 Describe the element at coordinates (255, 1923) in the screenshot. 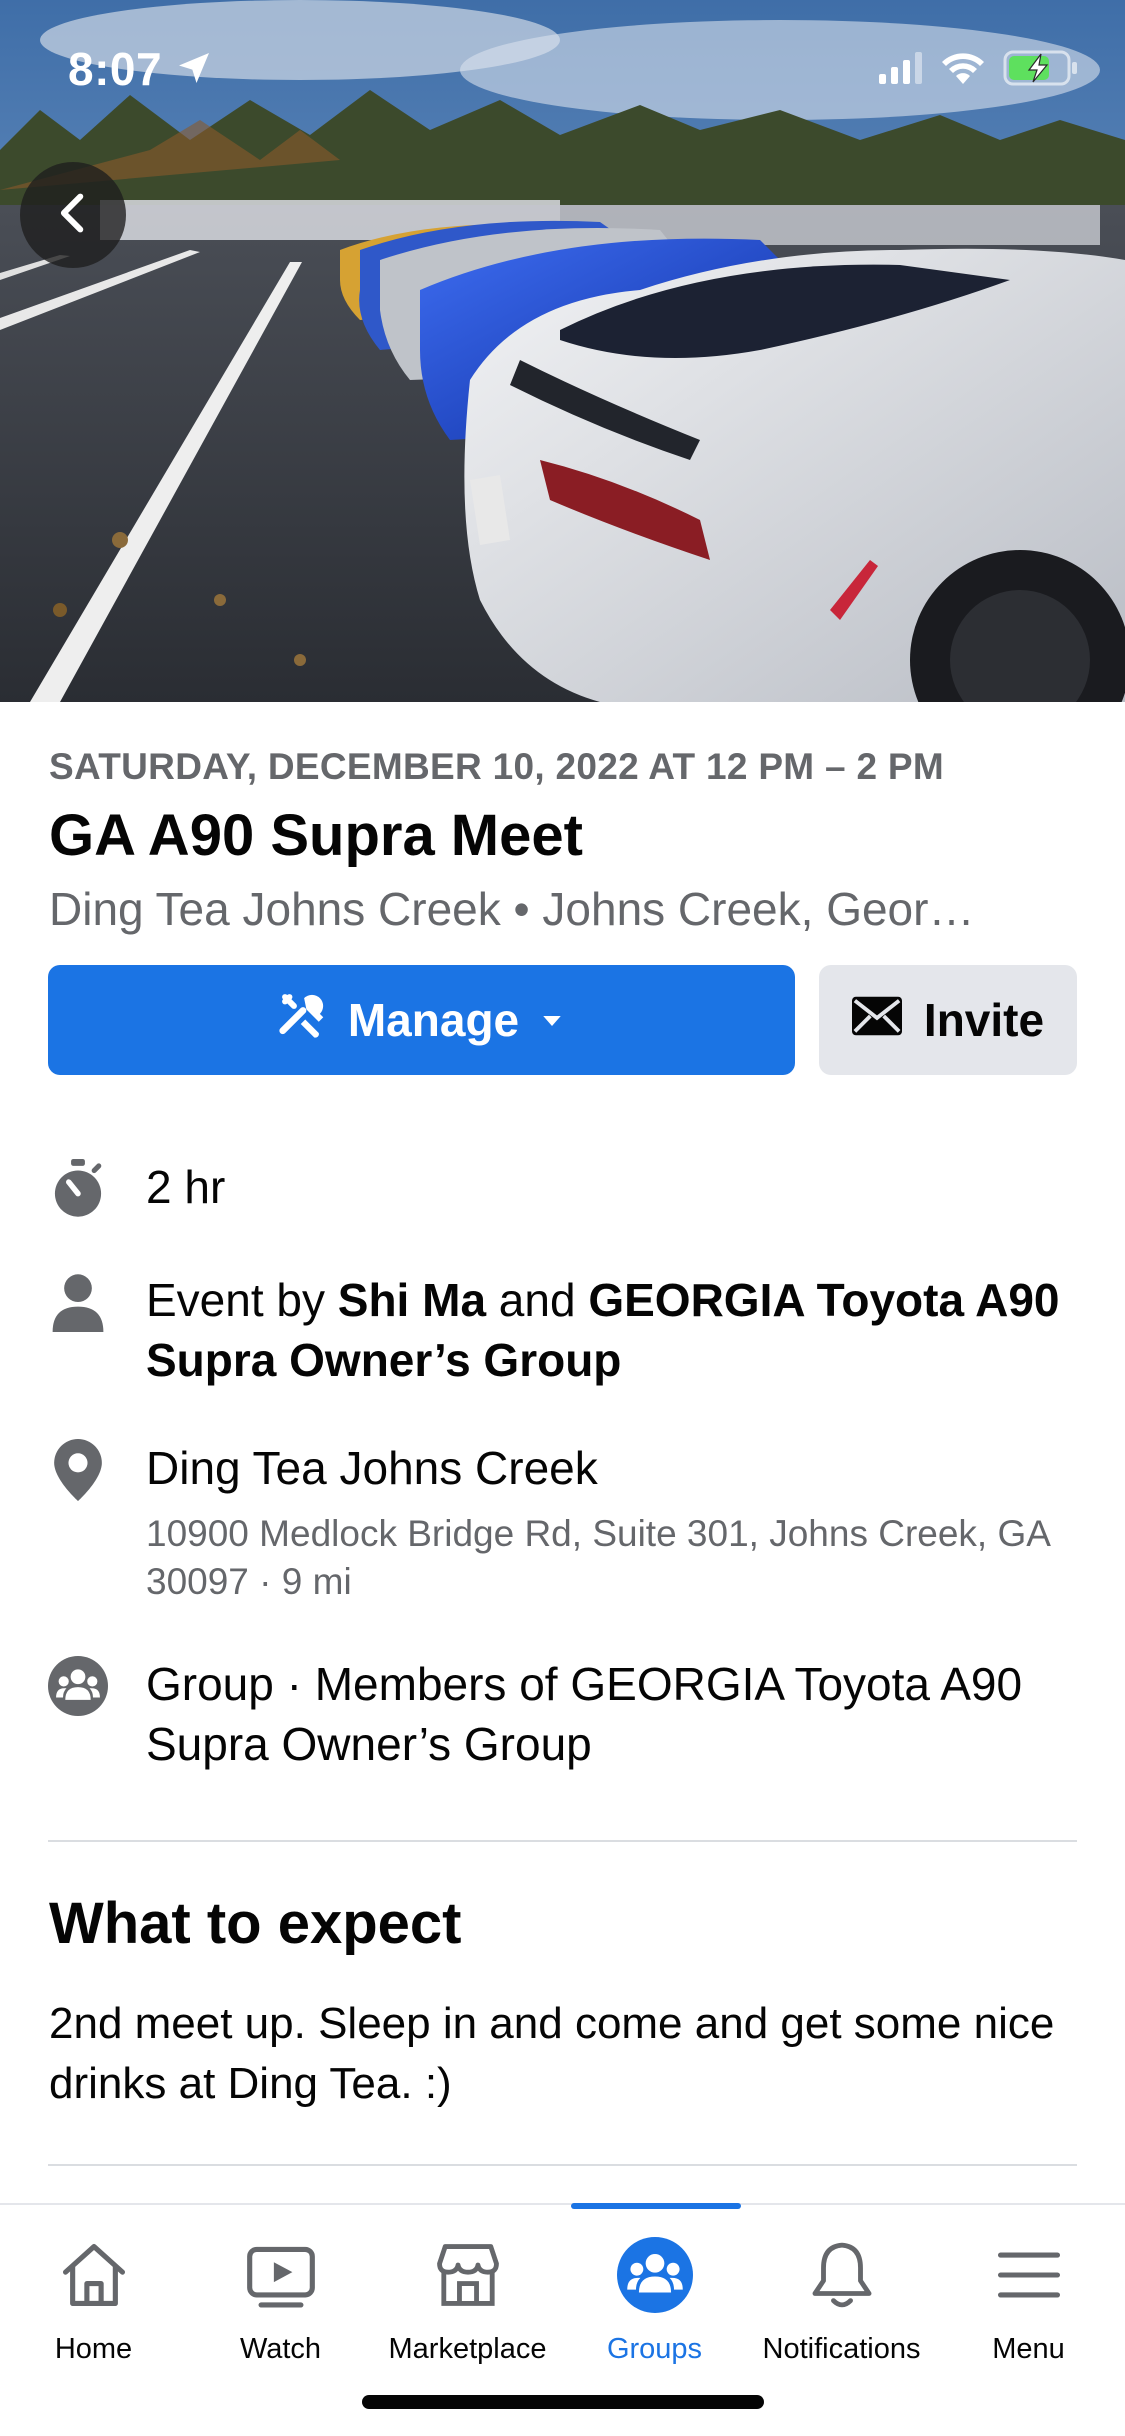

I see `section-heading-what-to-expect: What to expect` at that location.